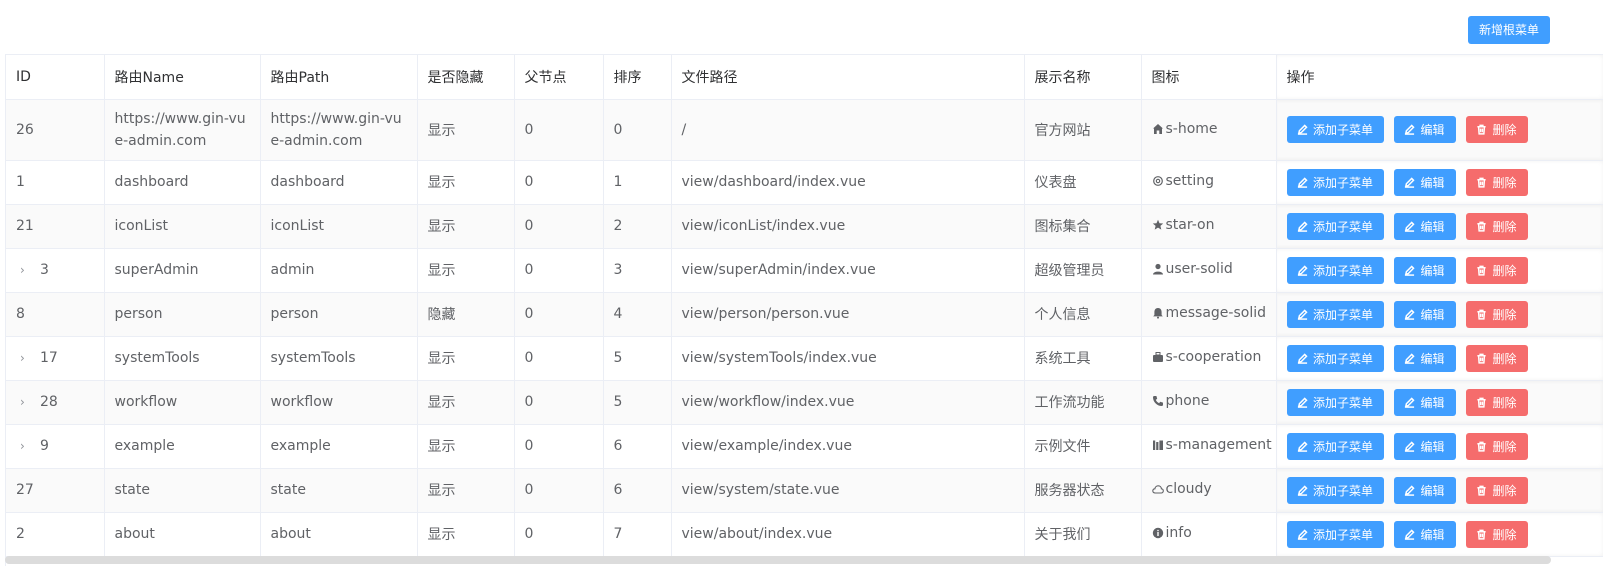 This screenshot has width=1603, height=579. Describe the element at coordinates (182, 182) in the screenshot. I see `cell-route-name: dashboard` at that location.